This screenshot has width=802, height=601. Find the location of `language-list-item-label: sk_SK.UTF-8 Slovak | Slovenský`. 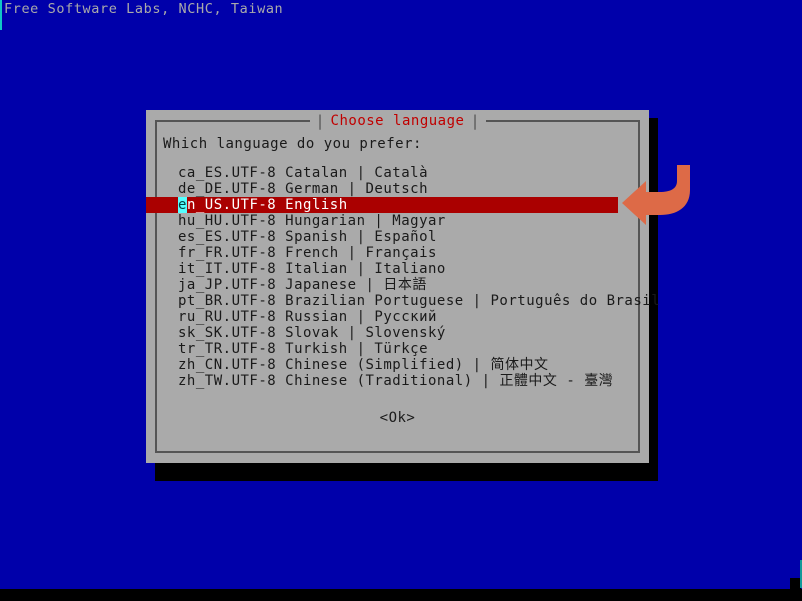

language-list-item-label: sk_SK.UTF-8 Slovak | Slovenský is located at coordinates (312, 333).